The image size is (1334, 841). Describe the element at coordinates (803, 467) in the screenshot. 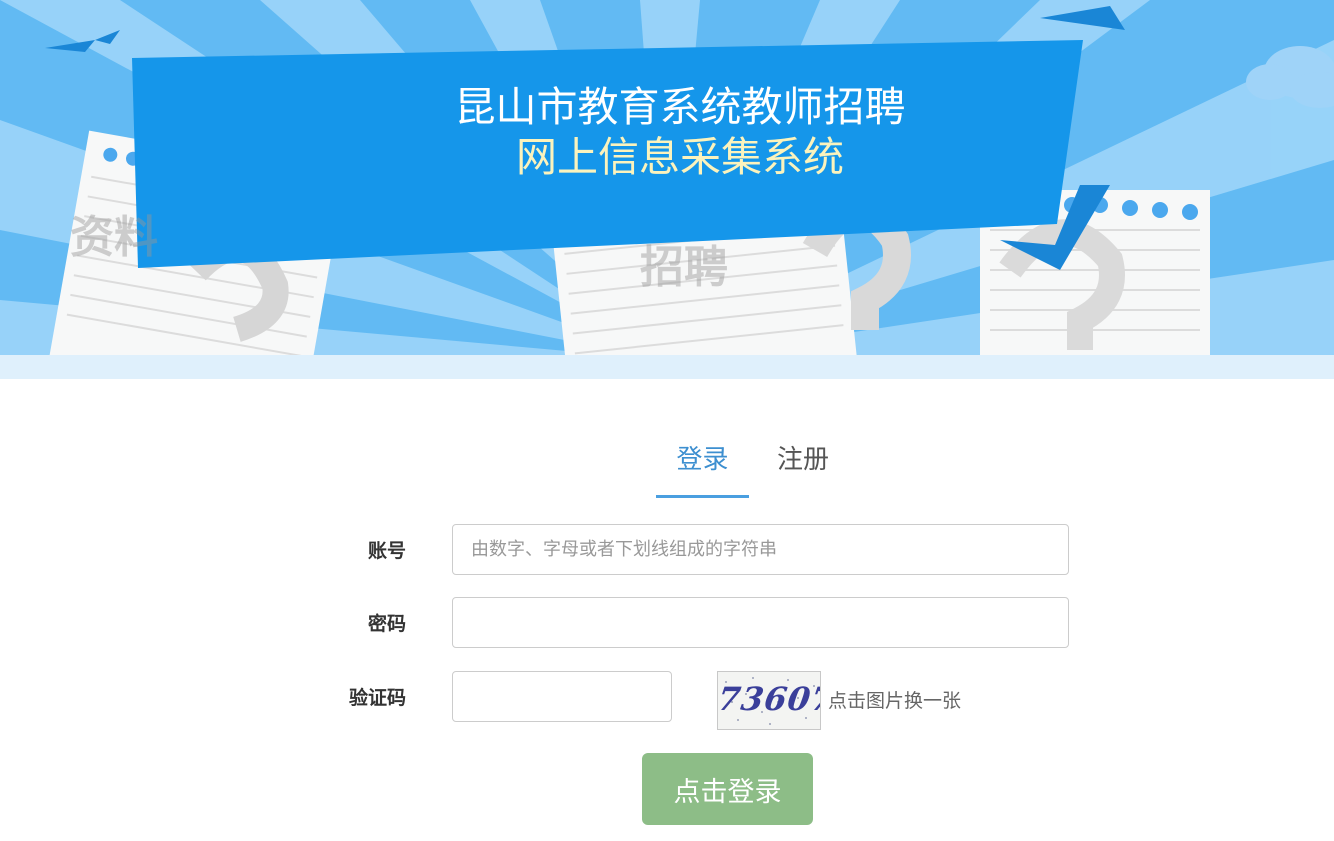

I see `tab-register: 注册` at that location.